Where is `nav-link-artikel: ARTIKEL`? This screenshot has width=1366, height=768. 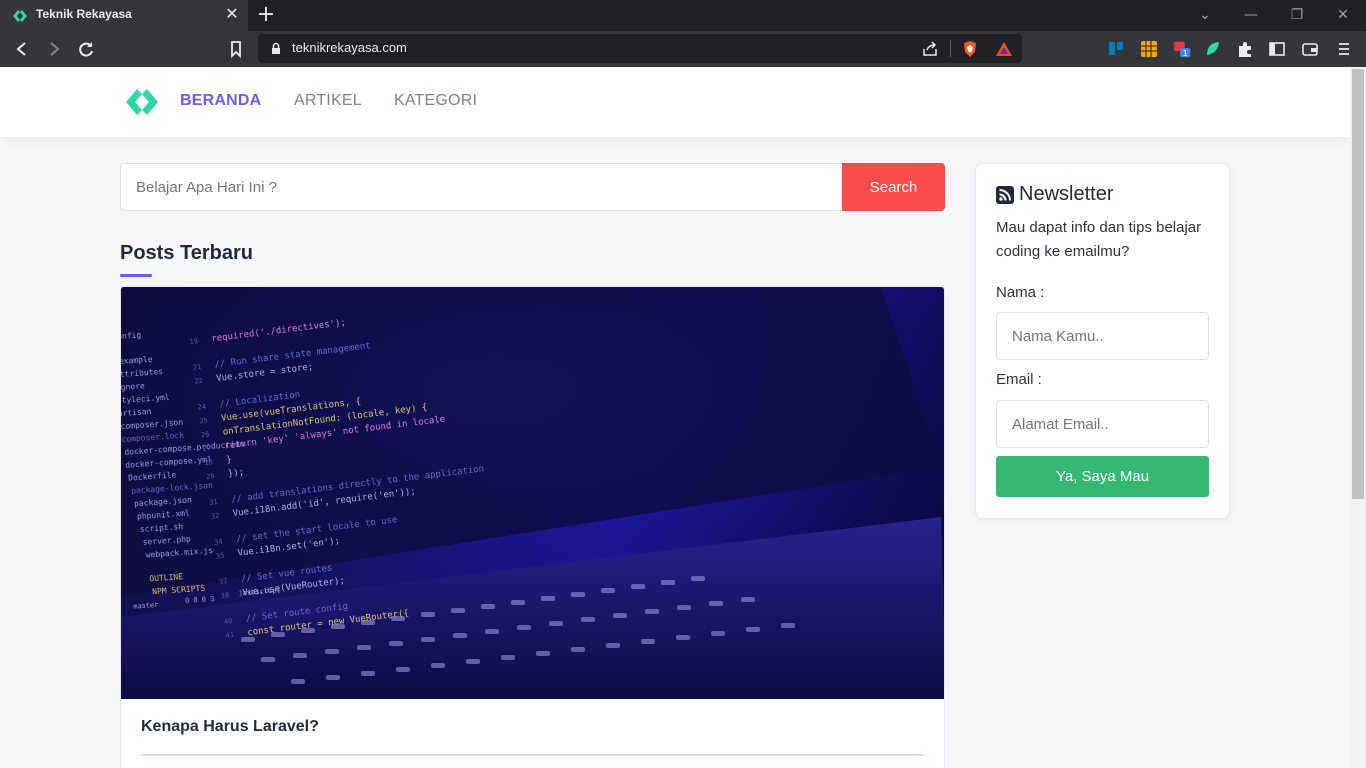
nav-link-artikel: ARTIKEL is located at coordinates (328, 101).